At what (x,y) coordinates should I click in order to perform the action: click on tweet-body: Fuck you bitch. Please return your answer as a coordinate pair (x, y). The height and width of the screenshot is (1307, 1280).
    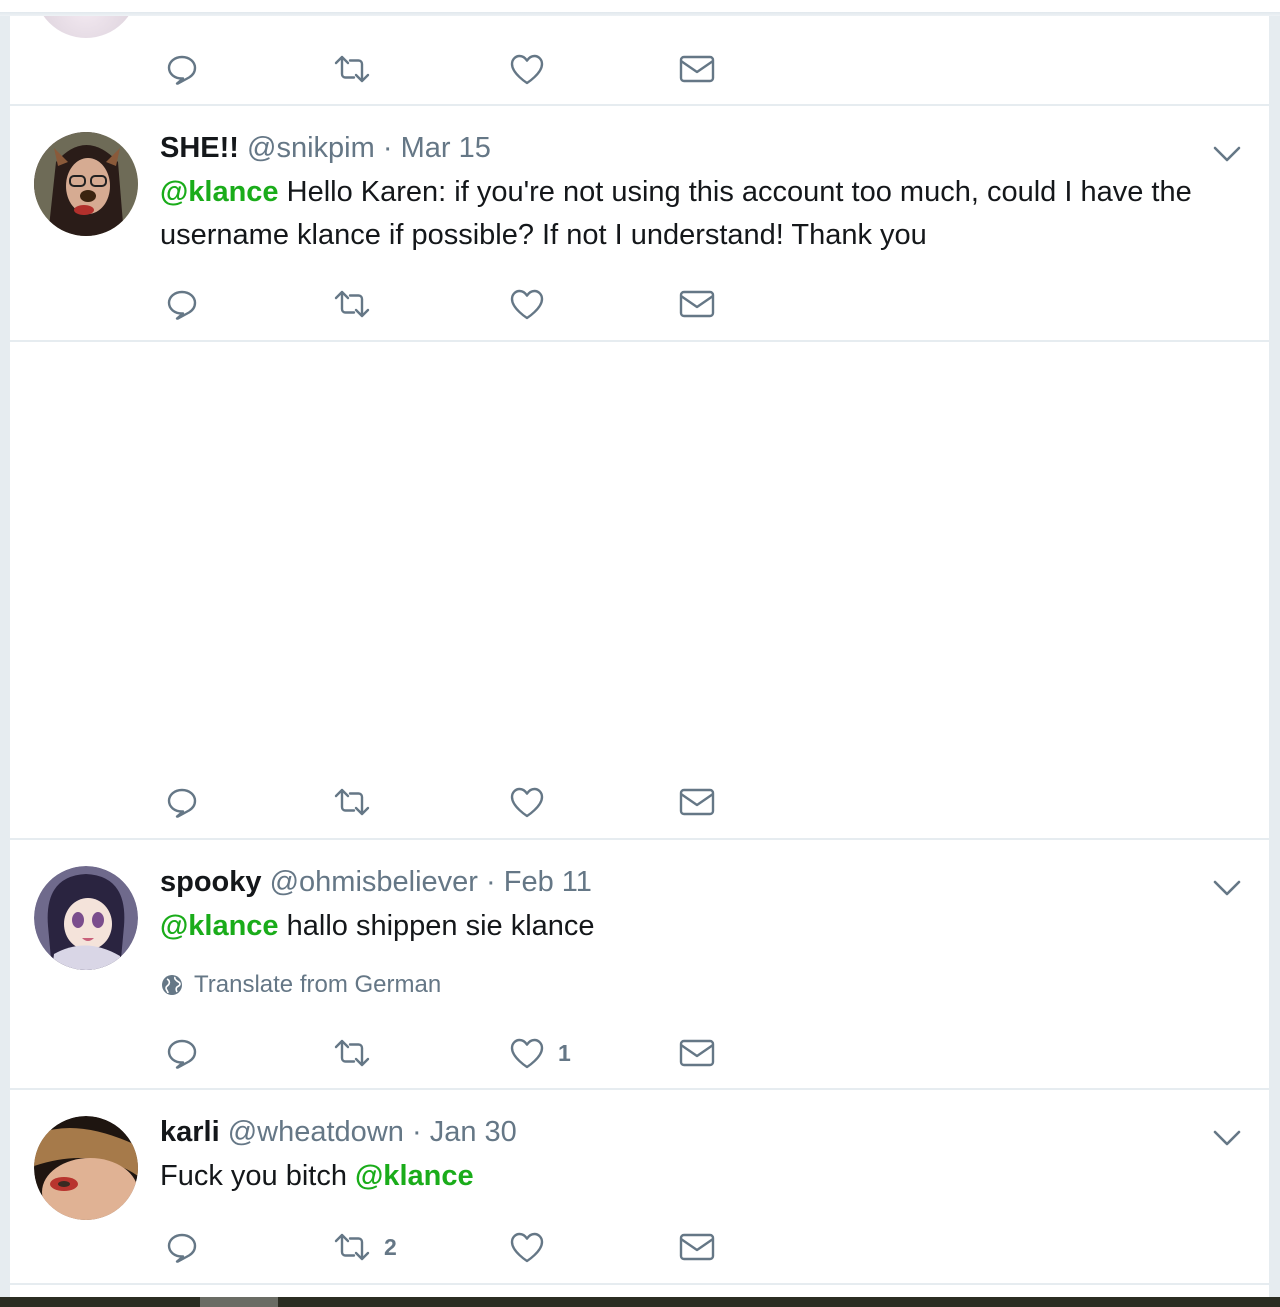
    Looking at the image, I should click on (258, 1176).